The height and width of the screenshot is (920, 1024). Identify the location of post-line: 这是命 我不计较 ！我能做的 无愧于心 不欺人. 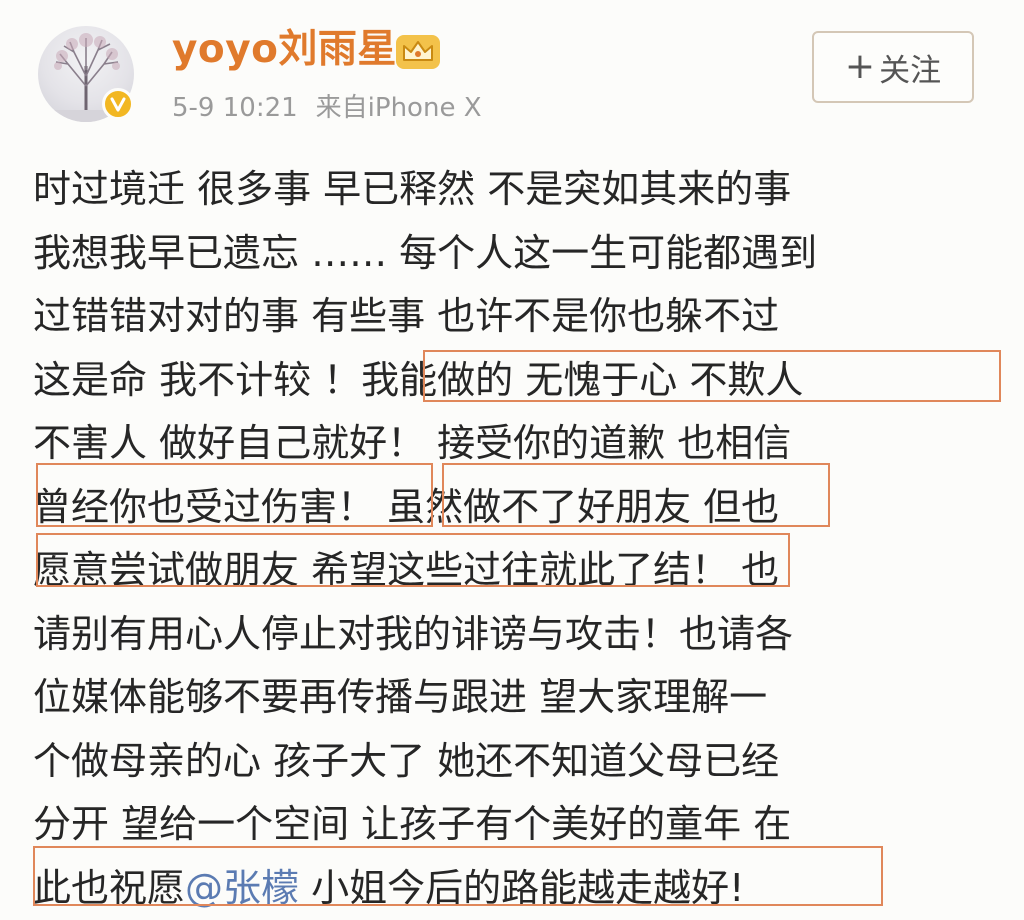
(513, 381).